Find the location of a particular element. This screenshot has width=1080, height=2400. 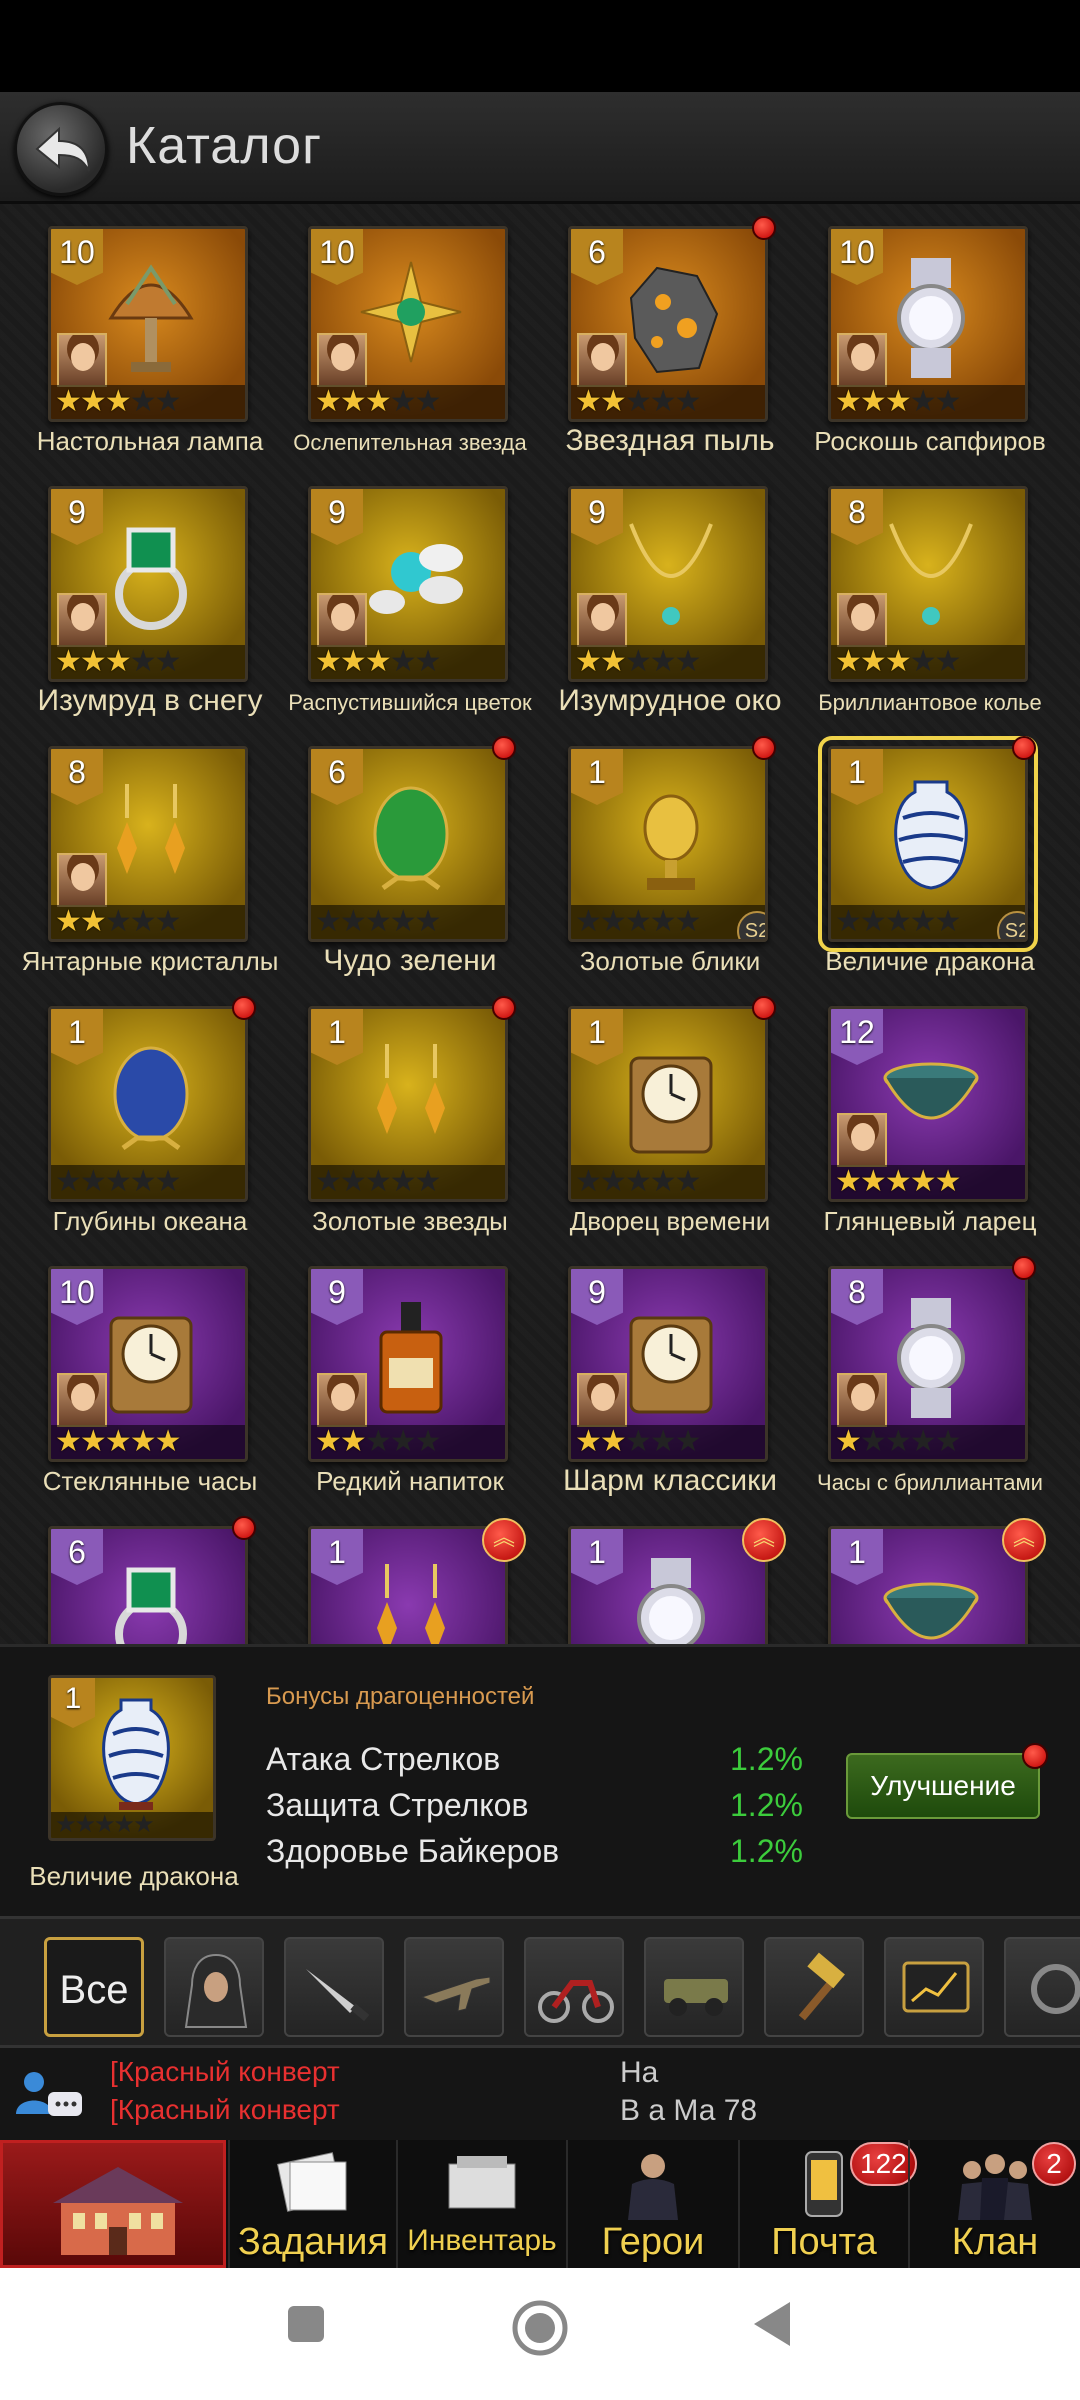

filter-tools is located at coordinates (814, 1987).